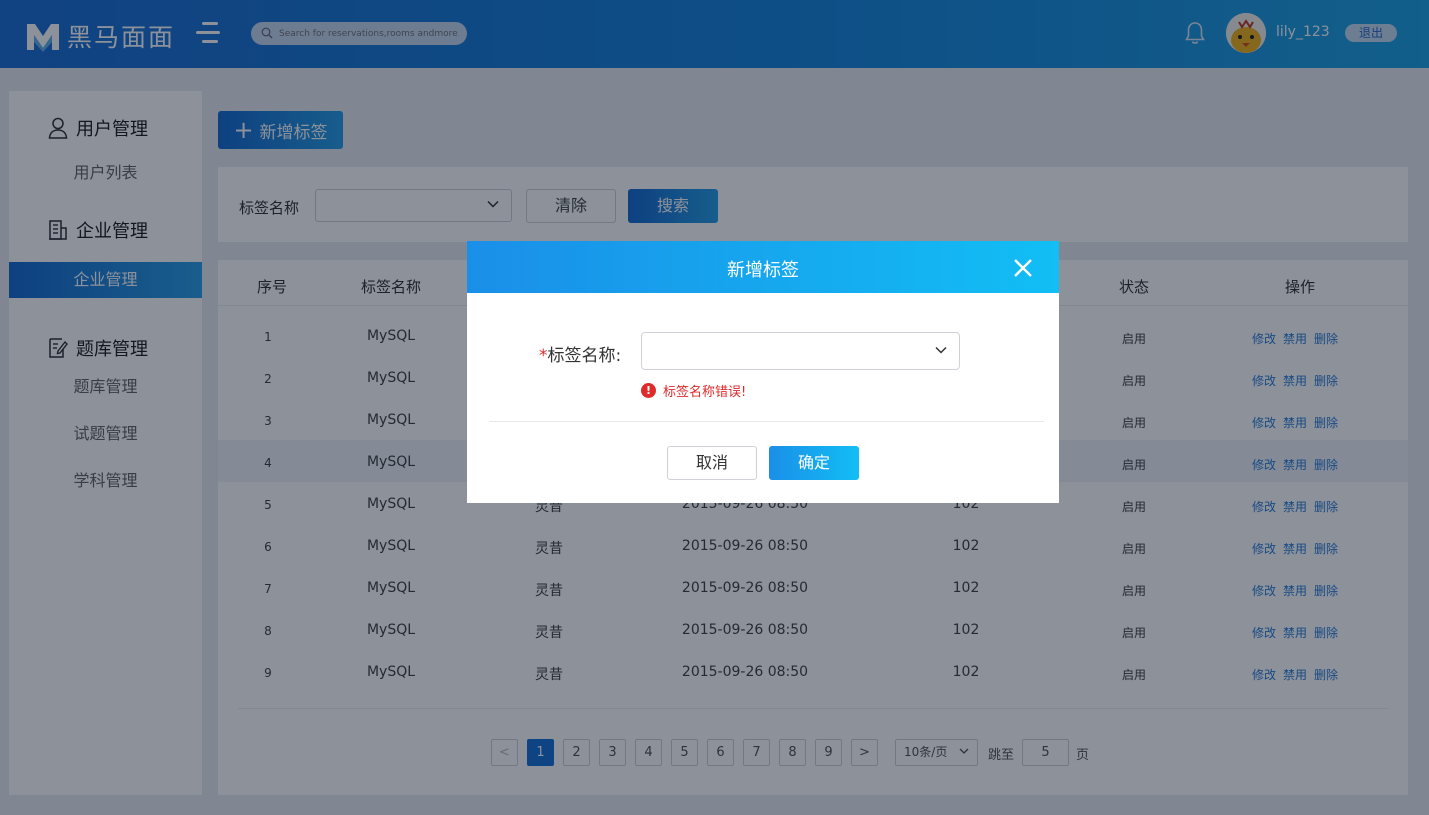  Describe the element at coordinates (584, 356) in the screenshot. I see `tag-name-field-text: 标签名称:` at that location.